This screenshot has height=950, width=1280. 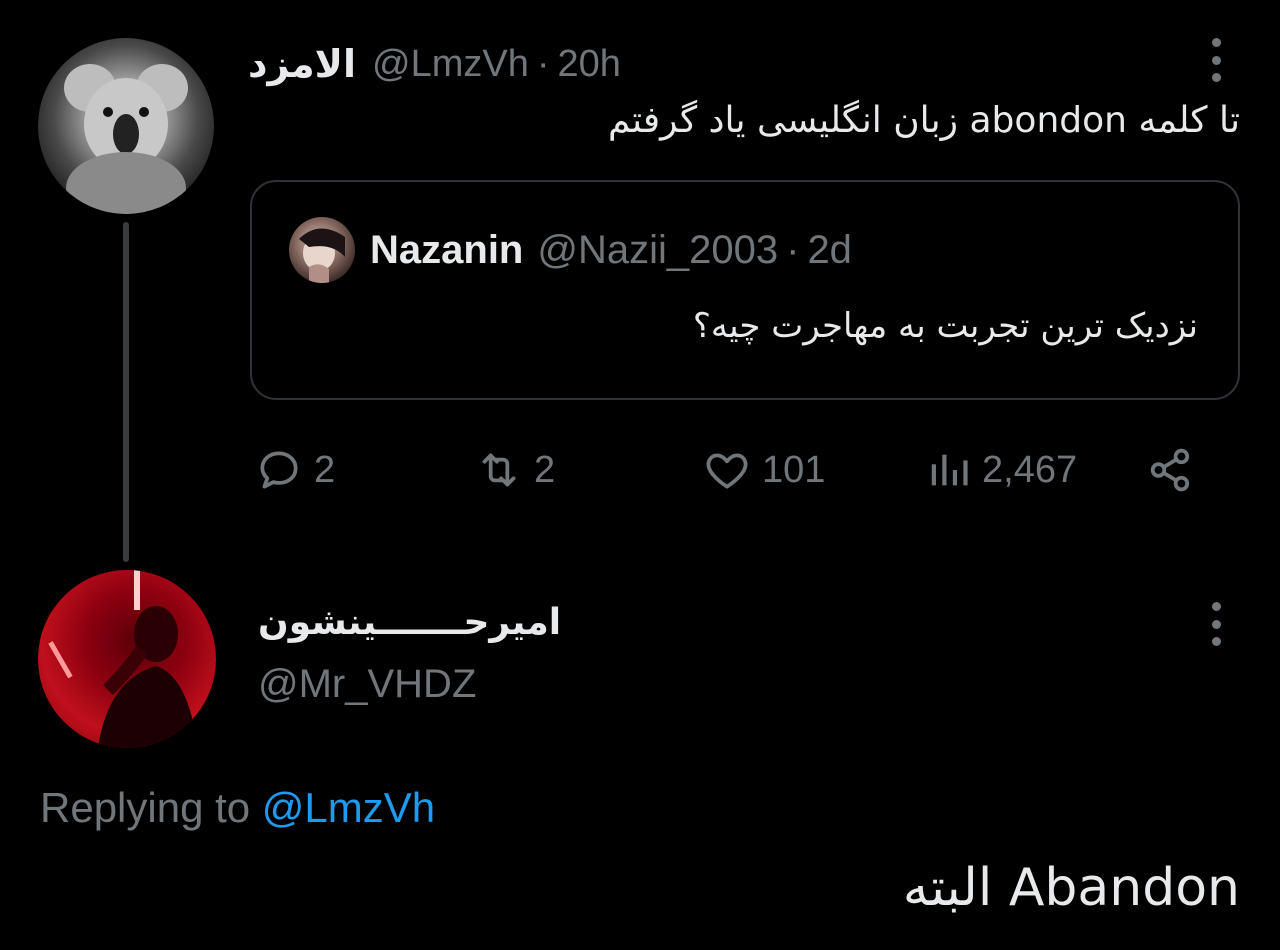 I want to click on quoted-tweet-time: 2d, so click(x=829, y=250).